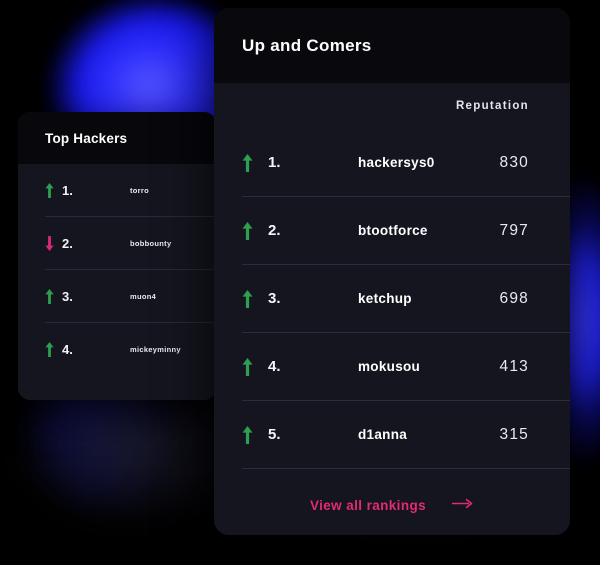  Describe the element at coordinates (392, 45) in the screenshot. I see `up-and-comers-header: Up and Comers` at that location.